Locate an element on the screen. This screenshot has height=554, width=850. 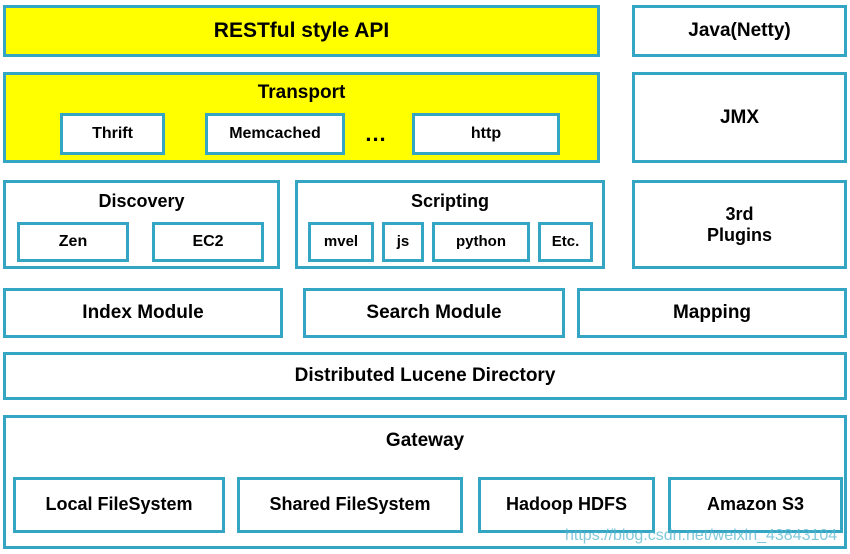
transport-item-http: http is located at coordinates (486, 134).